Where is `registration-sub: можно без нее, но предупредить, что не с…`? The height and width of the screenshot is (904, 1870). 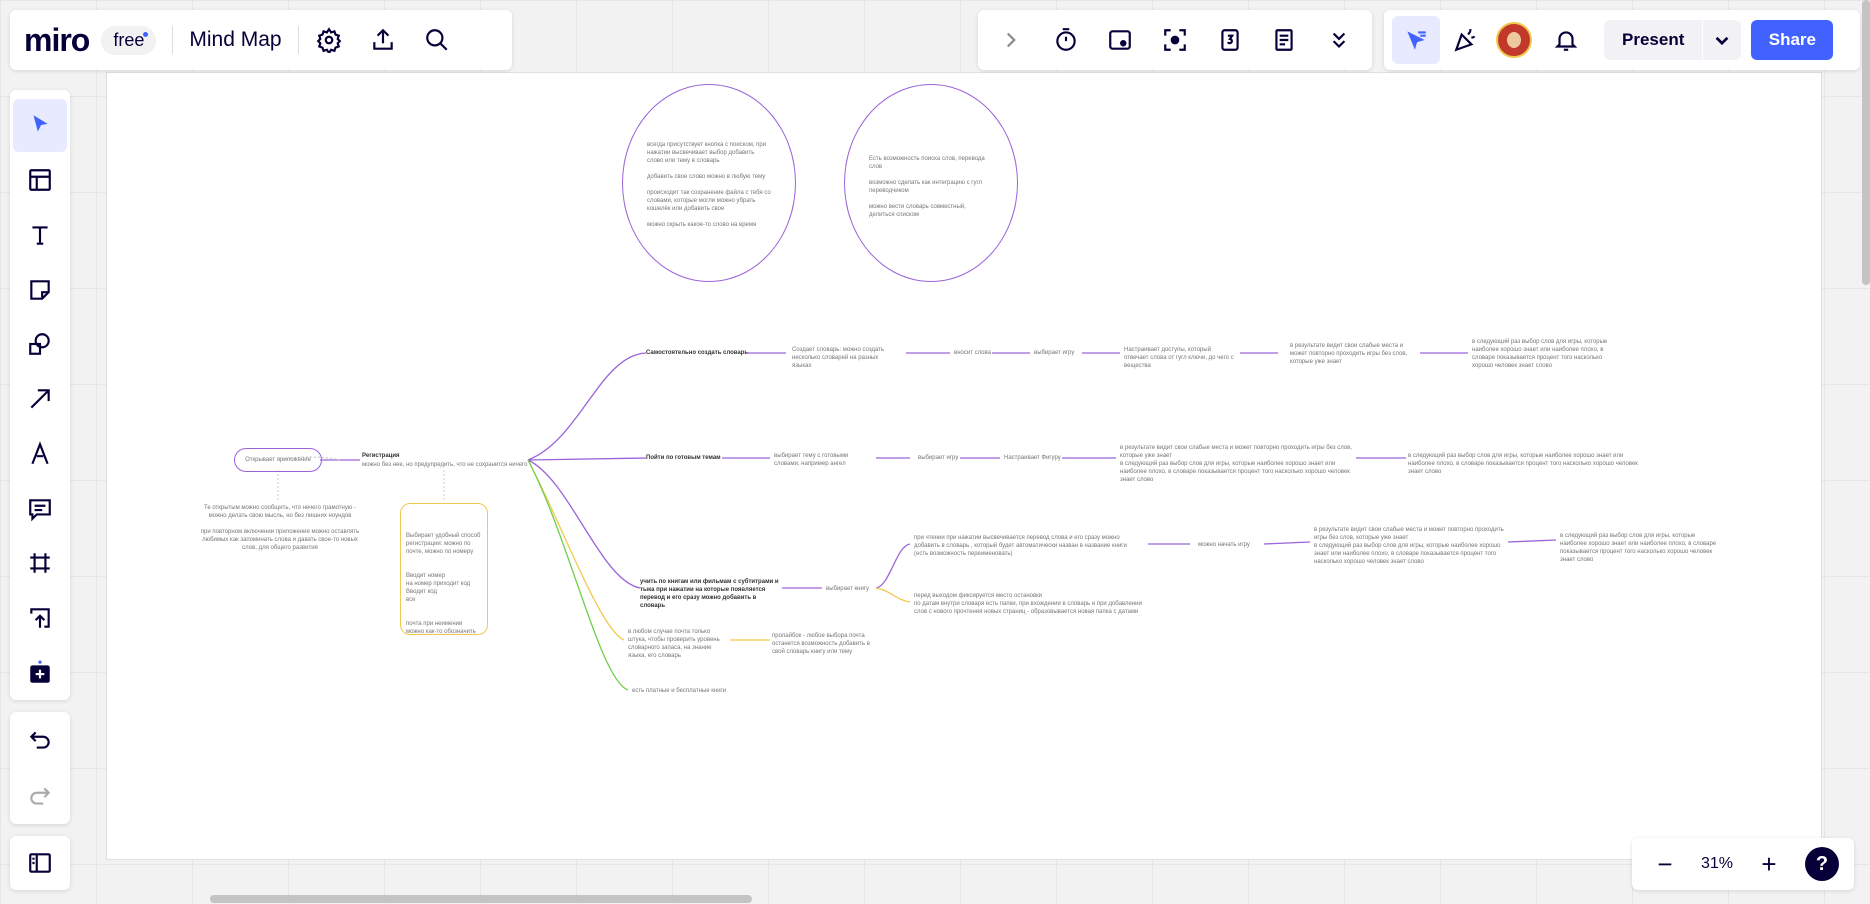
registration-sub: можно без нее, но предупредить, что не с… is located at coordinates (445, 465).